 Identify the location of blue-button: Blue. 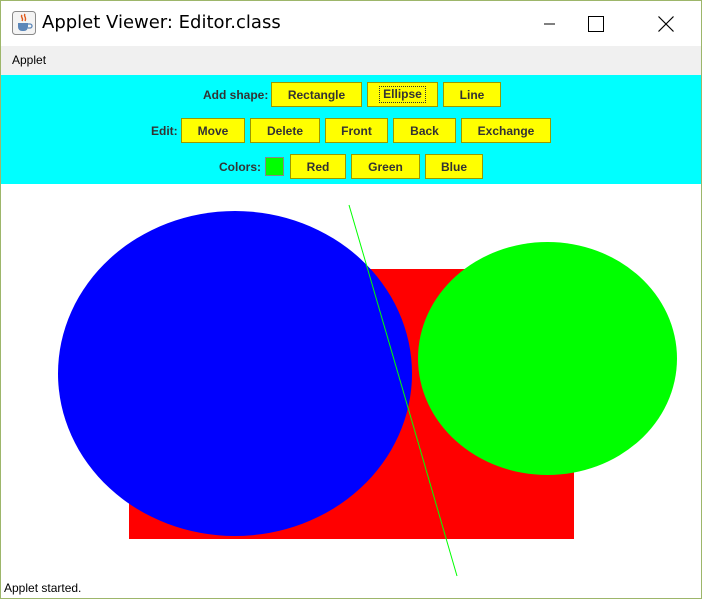
(454, 166).